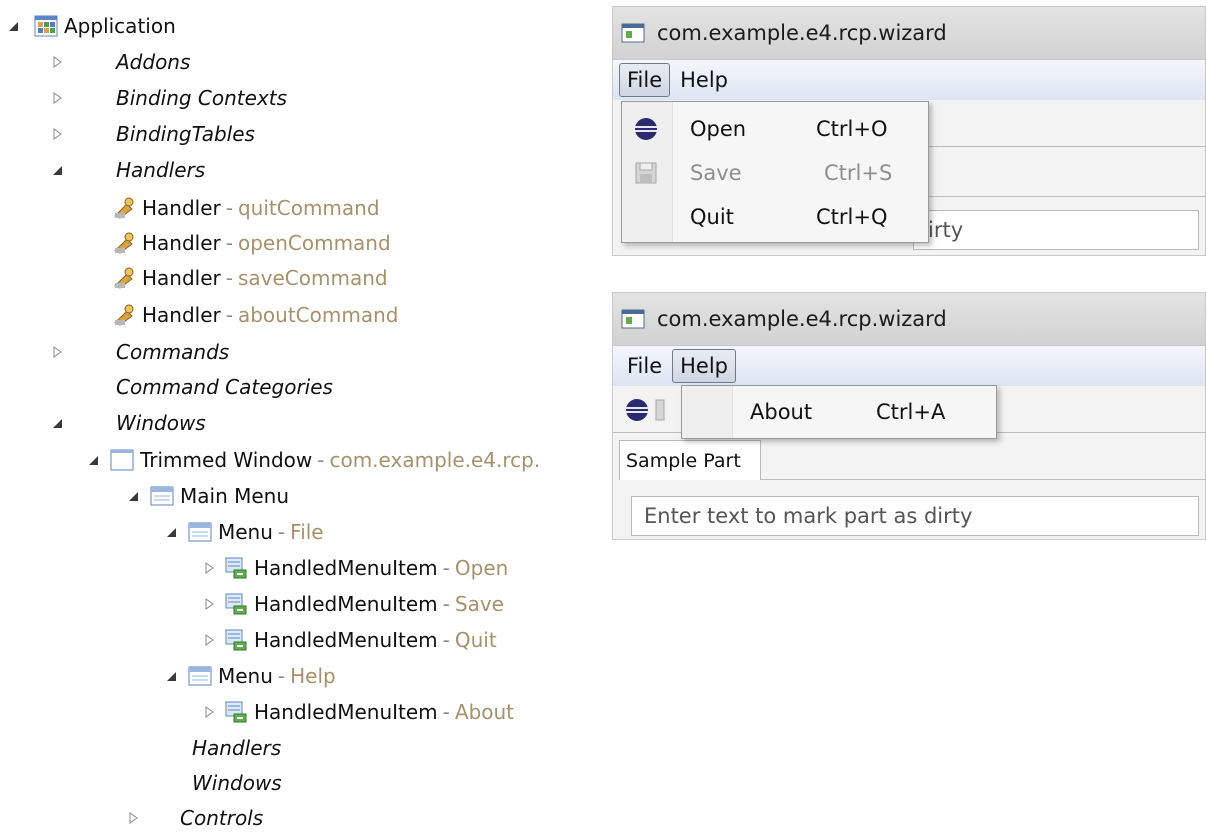  I want to click on tree-label: Menu, so click(245, 532).